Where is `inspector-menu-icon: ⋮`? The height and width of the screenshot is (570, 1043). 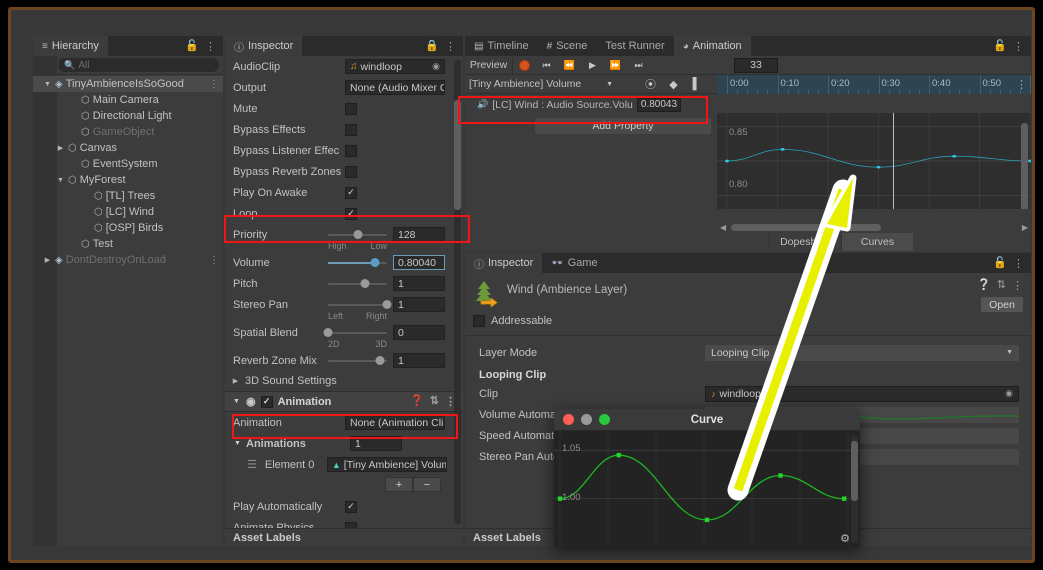 inspector-menu-icon: ⋮ is located at coordinates (450, 46).